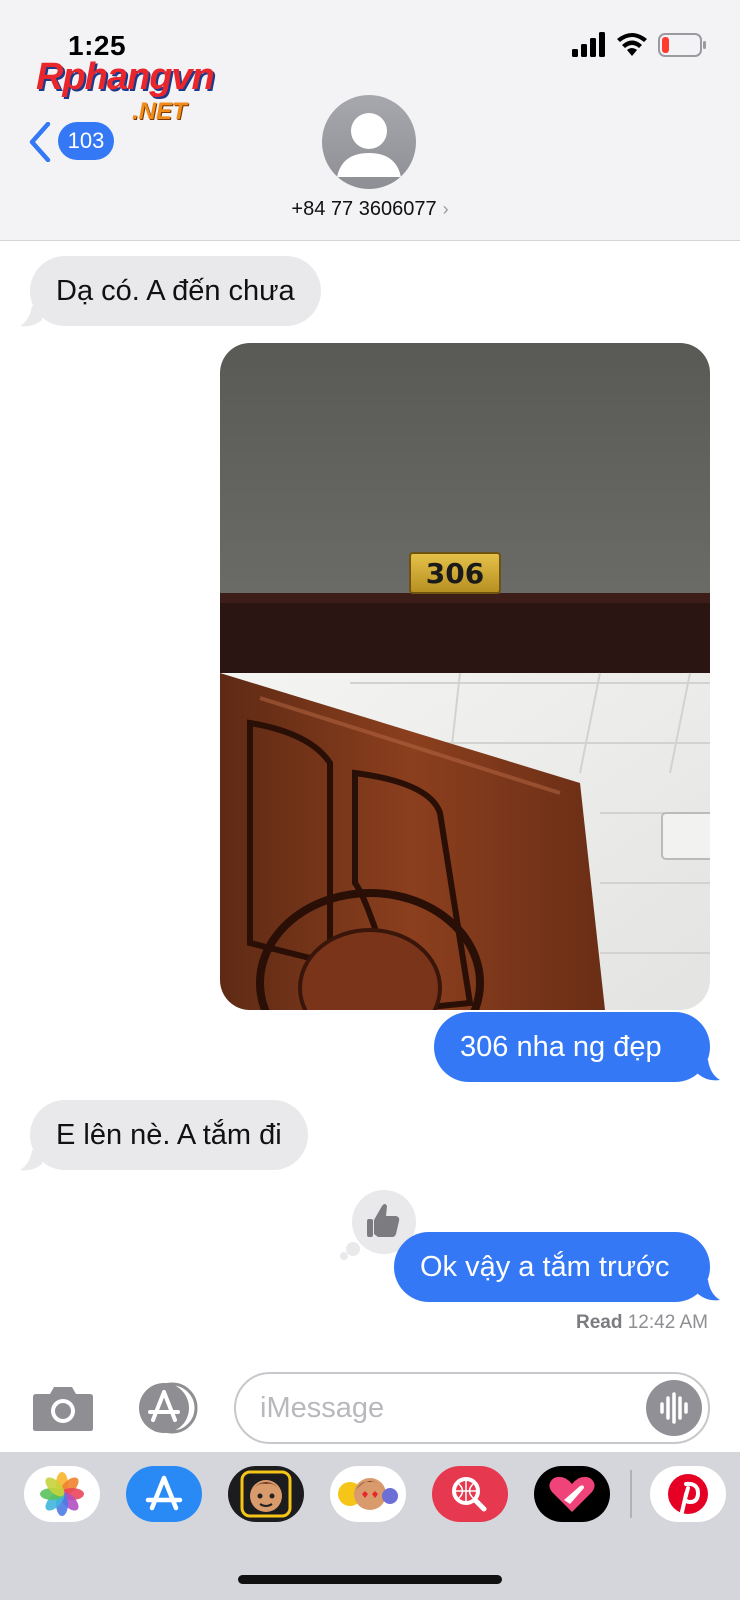 This screenshot has height=1600, width=740. I want to click on chevron-right-icon: ›, so click(445, 209).